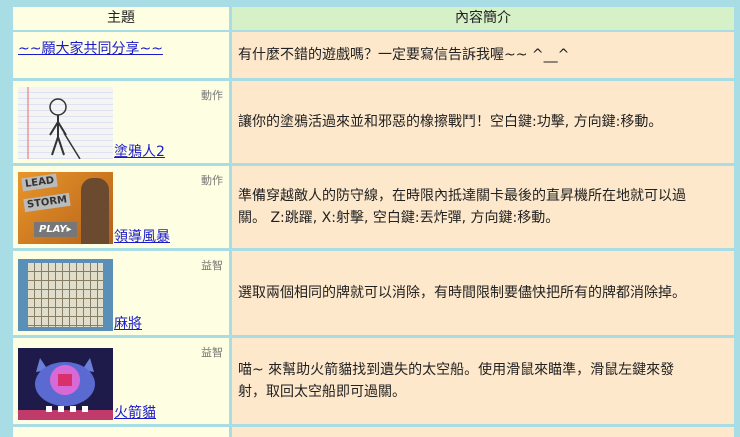 The width and height of the screenshot is (740, 437). I want to click on game-link: 塗鴉人2, so click(139, 151).